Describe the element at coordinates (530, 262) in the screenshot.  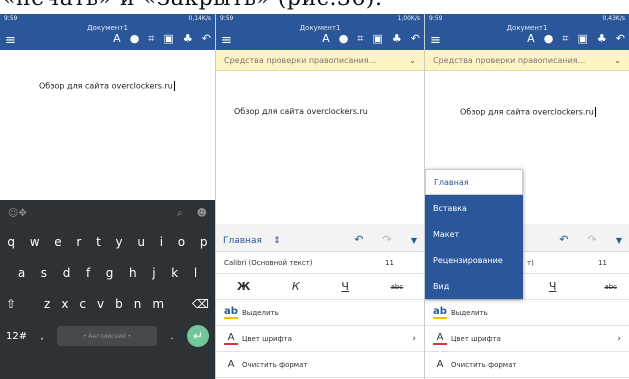
I see `font-name: т)` at that location.